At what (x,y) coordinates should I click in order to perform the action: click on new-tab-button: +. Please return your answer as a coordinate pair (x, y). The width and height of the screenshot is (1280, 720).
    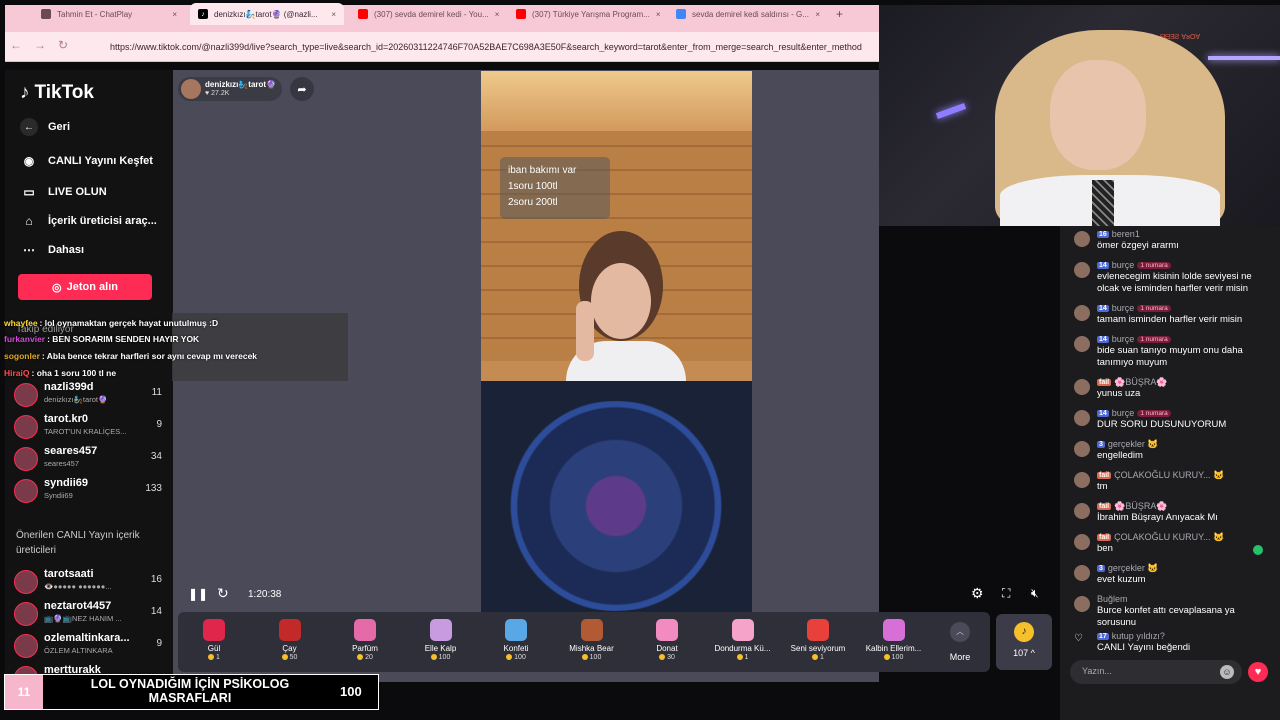
    Looking at the image, I should click on (838, 14).